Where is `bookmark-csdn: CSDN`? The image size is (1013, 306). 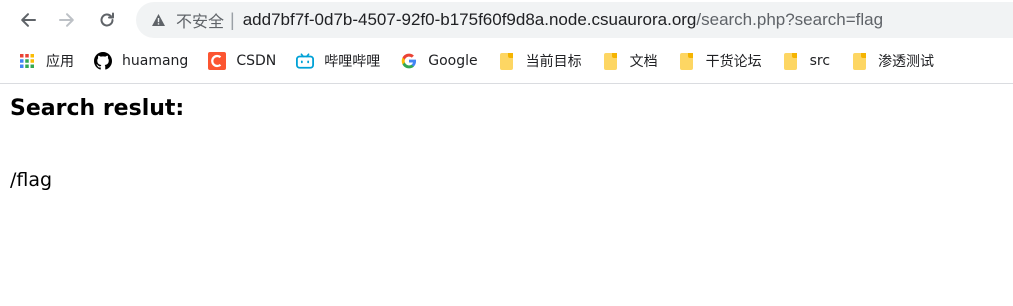 bookmark-csdn: CSDN is located at coordinates (242, 61).